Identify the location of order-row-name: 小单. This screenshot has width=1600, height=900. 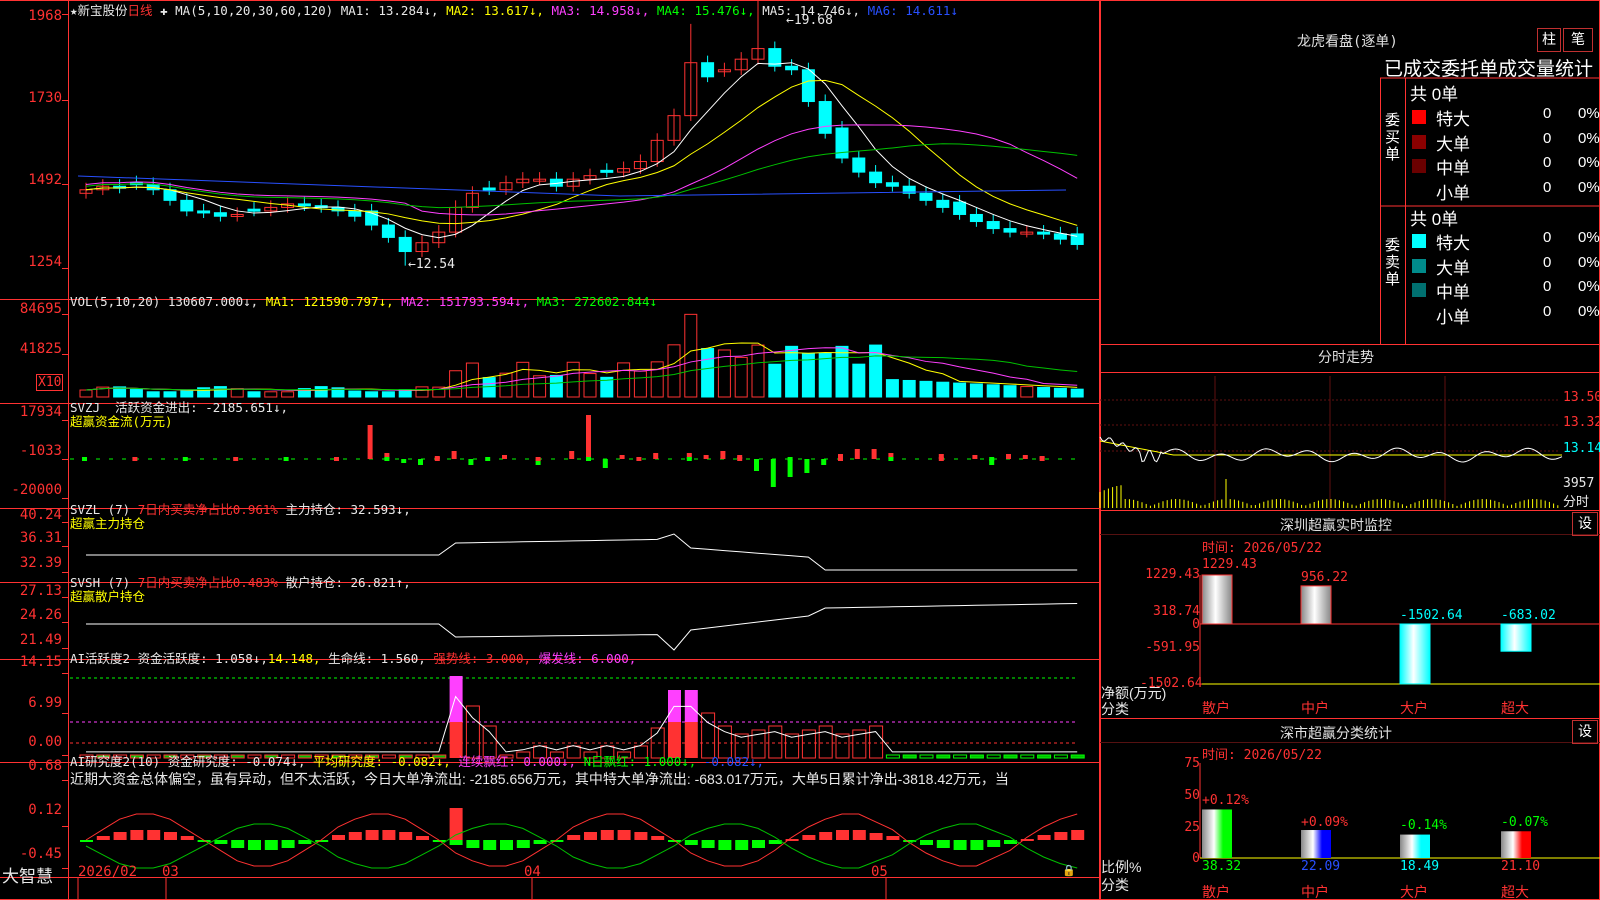
(1453, 193).